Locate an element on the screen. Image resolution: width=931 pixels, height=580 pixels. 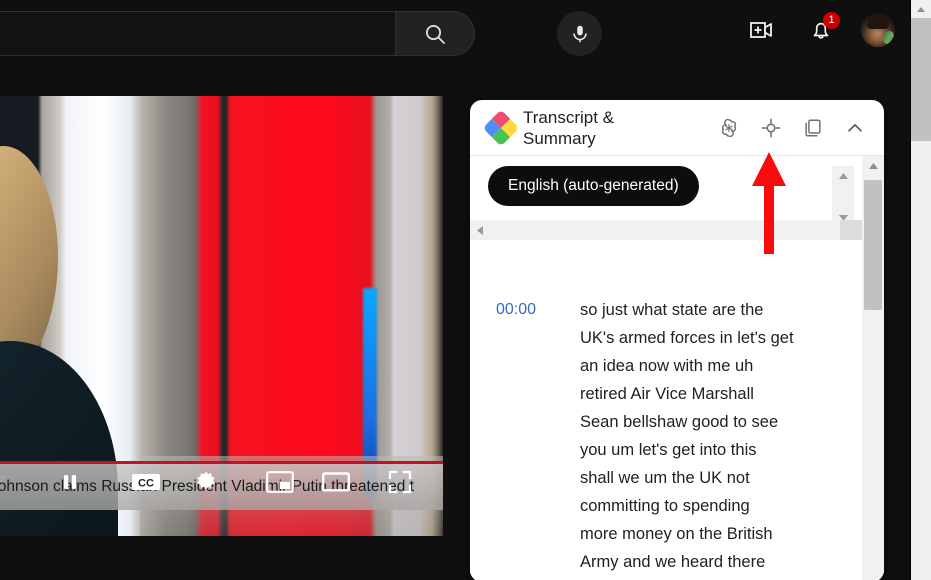
scroll-left-arrow is located at coordinates (480, 230).